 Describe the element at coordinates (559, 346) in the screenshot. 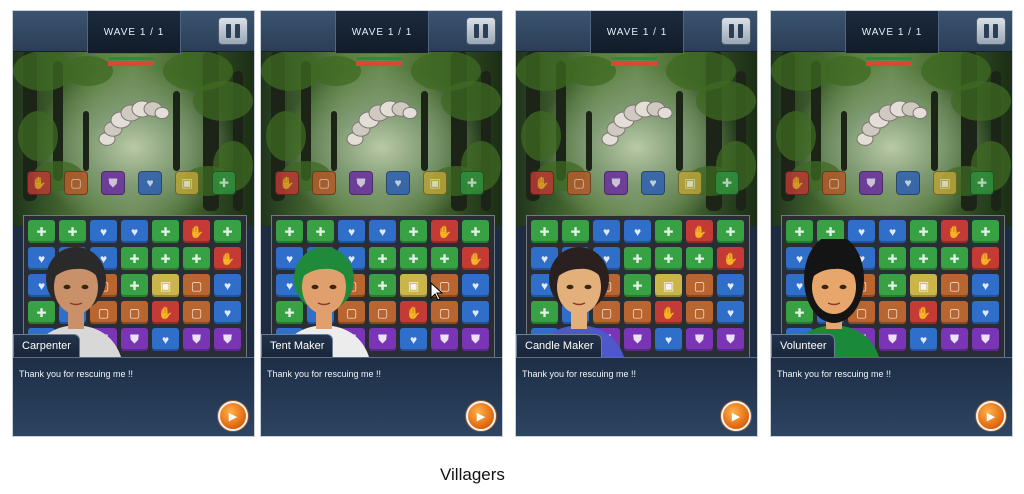

I see `character-name-tag: Candle Maker` at that location.